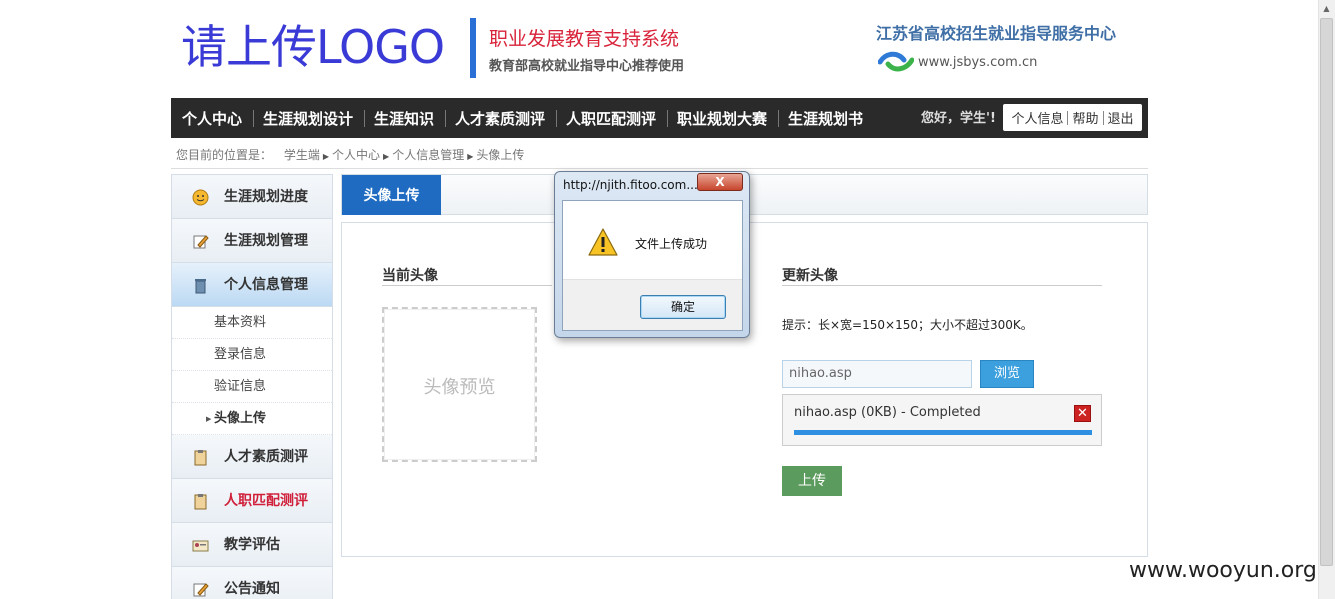 The width and height of the screenshot is (1335, 599). What do you see at coordinates (896, 61) in the screenshot?
I see `center-logo-icon` at bounding box center [896, 61].